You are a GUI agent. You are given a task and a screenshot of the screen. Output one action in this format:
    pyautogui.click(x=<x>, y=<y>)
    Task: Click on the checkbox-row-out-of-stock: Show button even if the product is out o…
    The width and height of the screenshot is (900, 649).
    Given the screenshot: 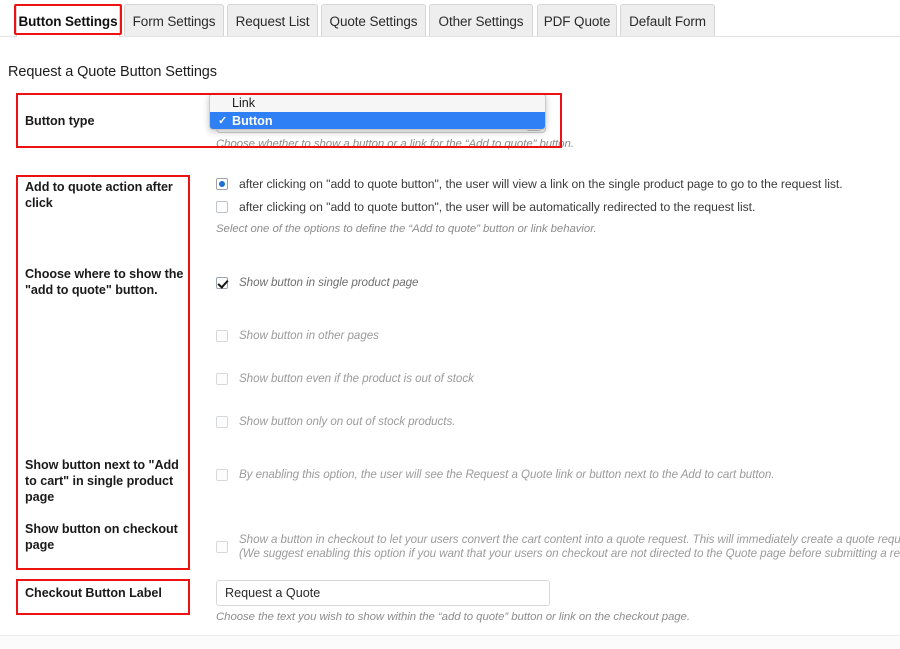 What is the action you would take?
    pyautogui.click(x=345, y=379)
    